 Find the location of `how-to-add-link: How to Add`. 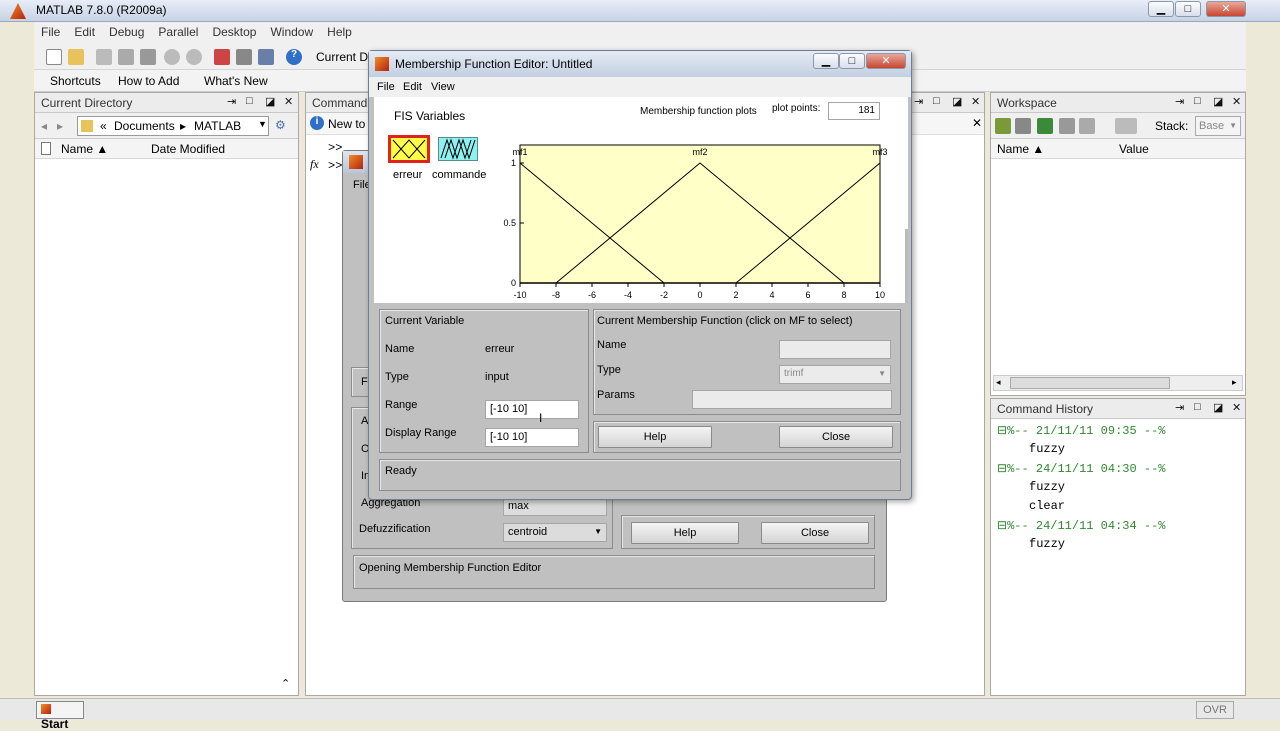

how-to-add-link: How to Add is located at coordinates (148, 81).